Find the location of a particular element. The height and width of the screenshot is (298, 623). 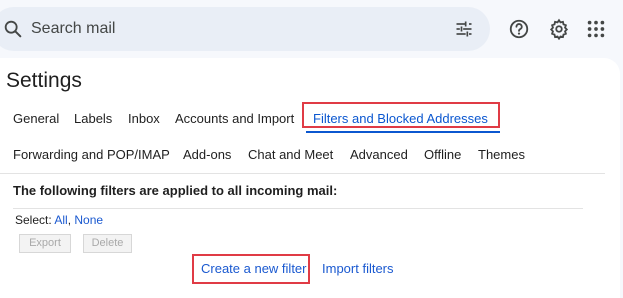

tab-inbox: Inbox is located at coordinates (144, 119).